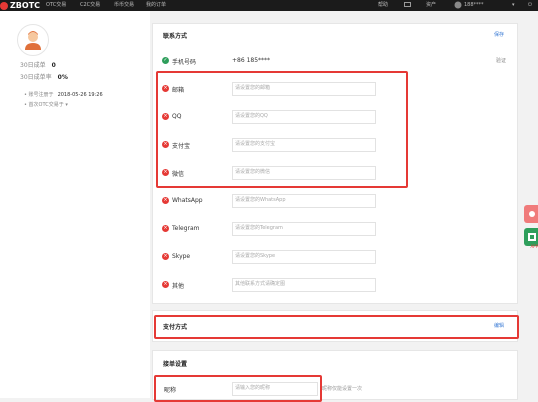  Describe the element at coordinates (474, 5) in the screenshot. I see `nav-user-phone: 188****` at that location.